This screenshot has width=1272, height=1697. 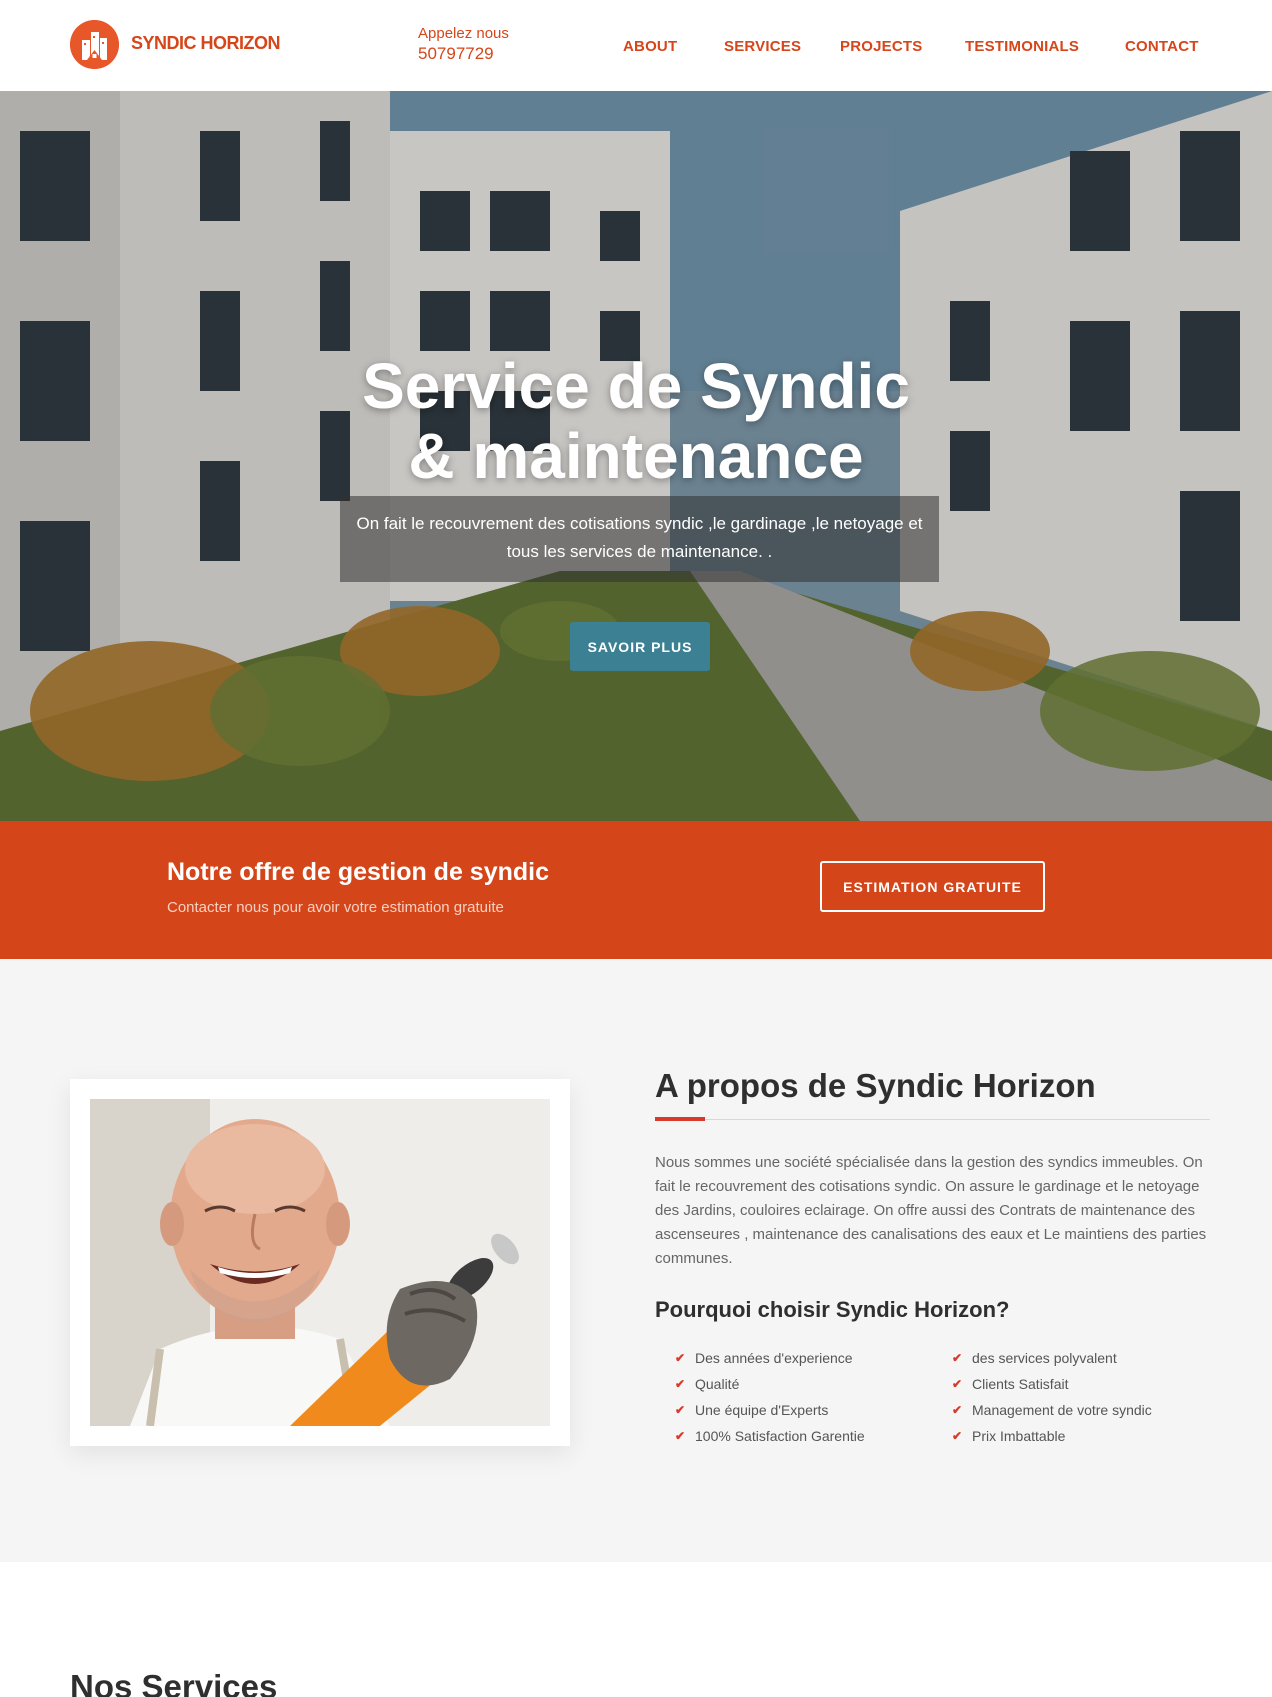 I want to click on list-item-label: des services polyvalent, so click(x=1044, y=1358).